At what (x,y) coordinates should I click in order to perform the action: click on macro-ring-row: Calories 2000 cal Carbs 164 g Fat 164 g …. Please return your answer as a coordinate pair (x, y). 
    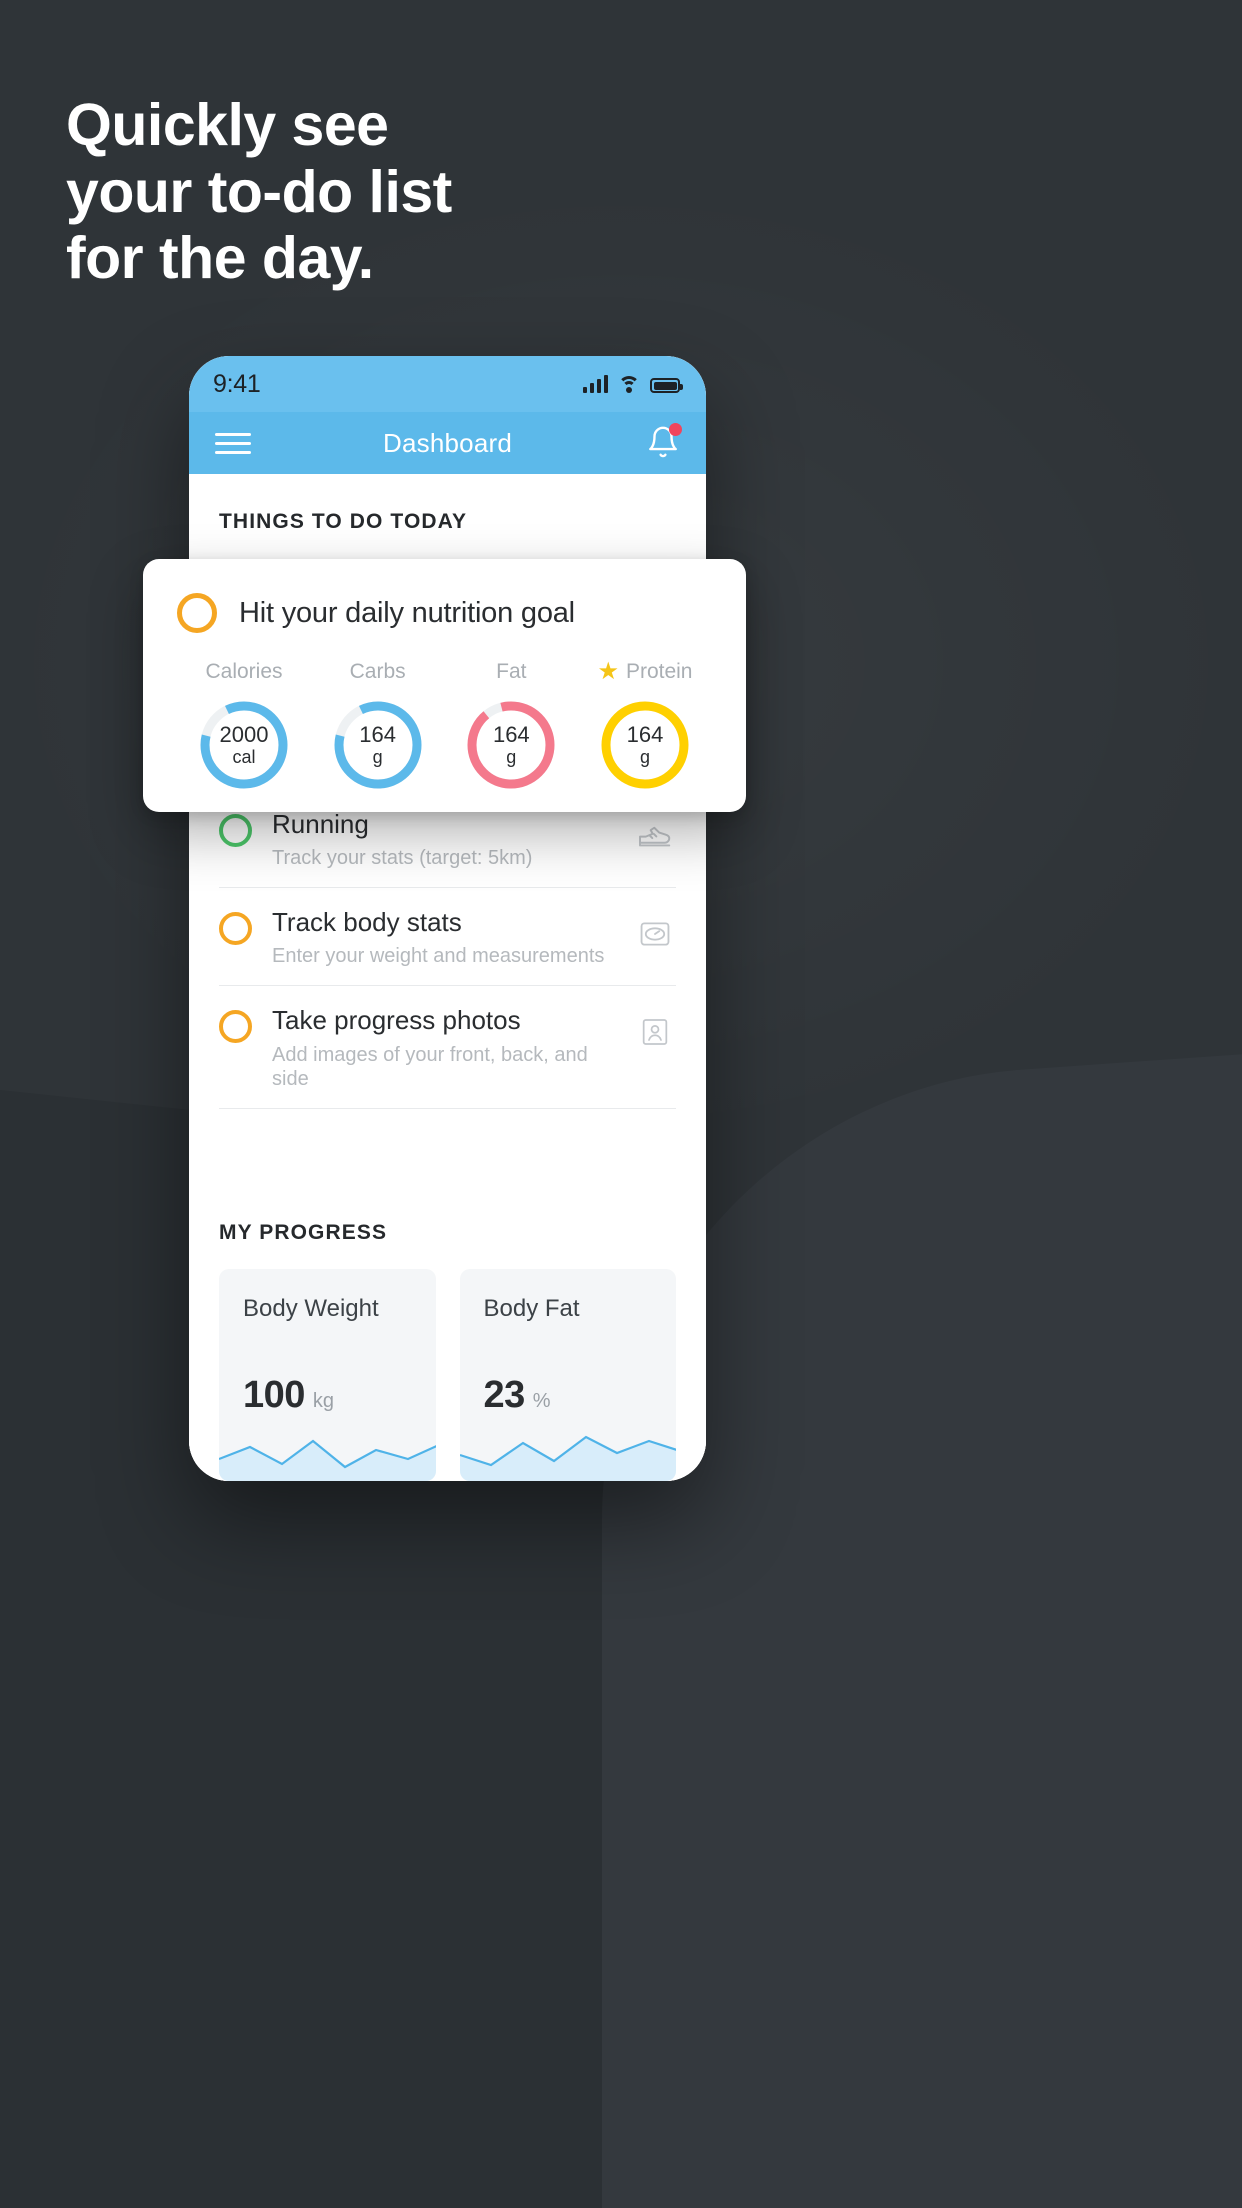
    Looking at the image, I should click on (444, 726).